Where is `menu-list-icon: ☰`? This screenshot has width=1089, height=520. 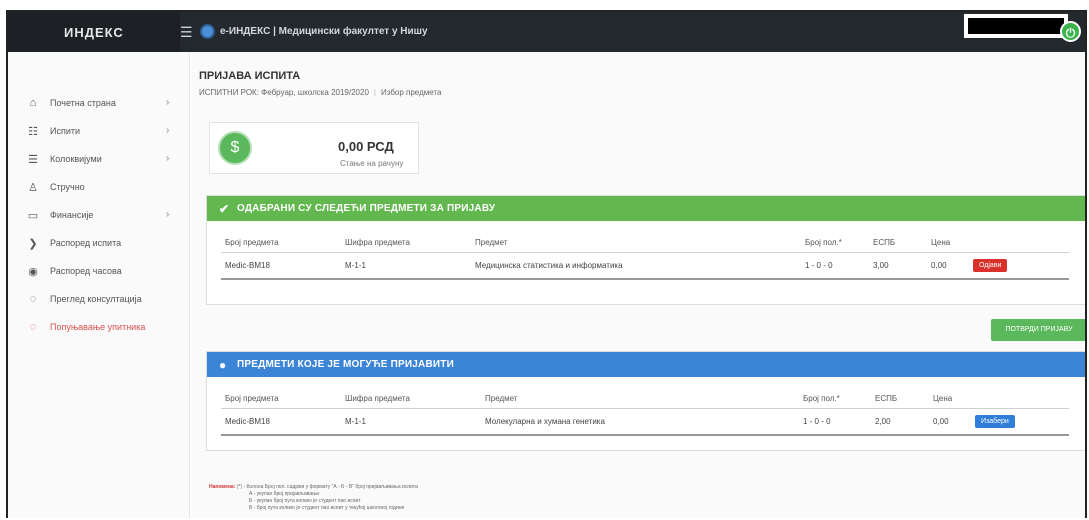 menu-list-icon: ☰ is located at coordinates (33, 160).